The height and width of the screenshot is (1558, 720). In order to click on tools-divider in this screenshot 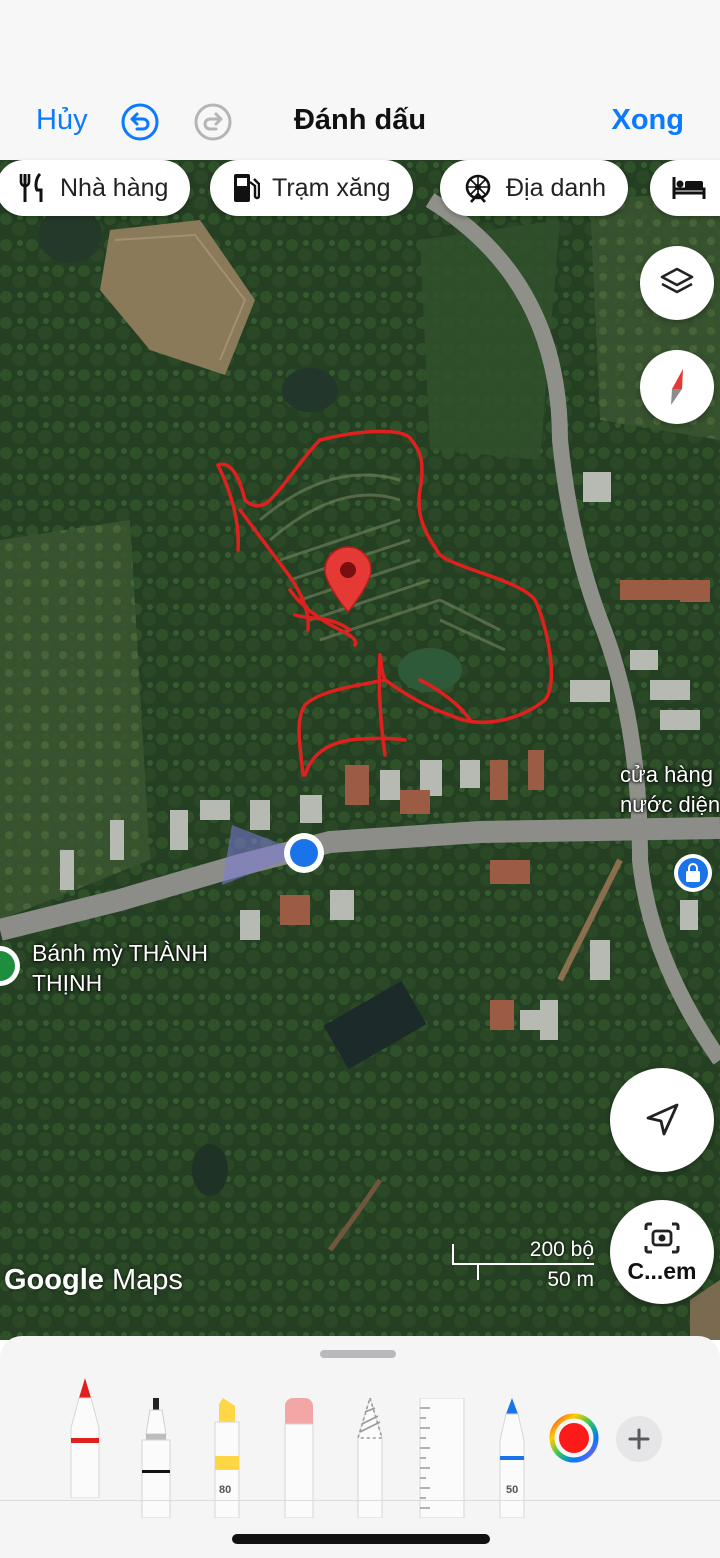, I will do `click(360, 1500)`.